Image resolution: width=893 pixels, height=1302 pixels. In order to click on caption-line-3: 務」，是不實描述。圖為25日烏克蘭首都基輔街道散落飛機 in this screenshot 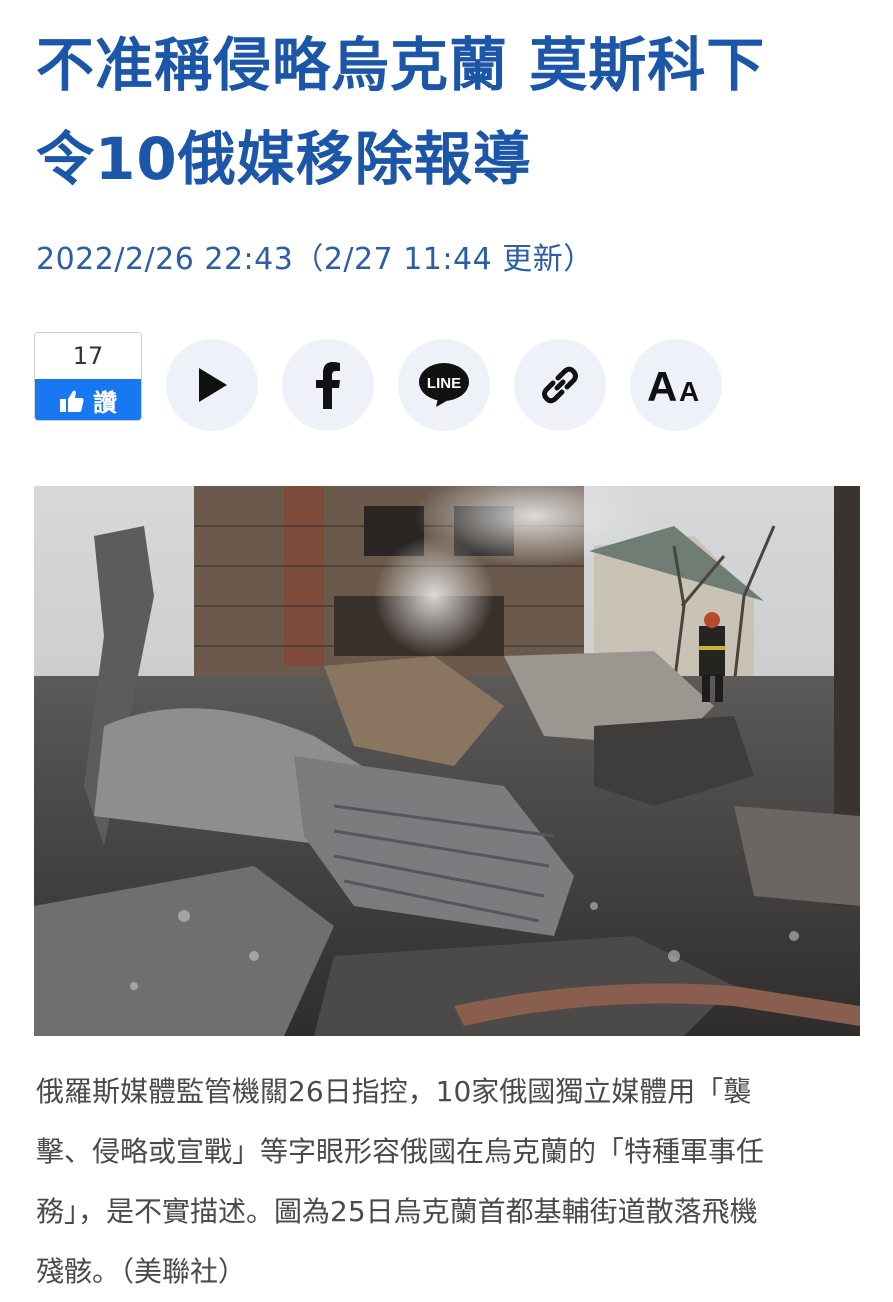, I will do `click(397, 1211)`.